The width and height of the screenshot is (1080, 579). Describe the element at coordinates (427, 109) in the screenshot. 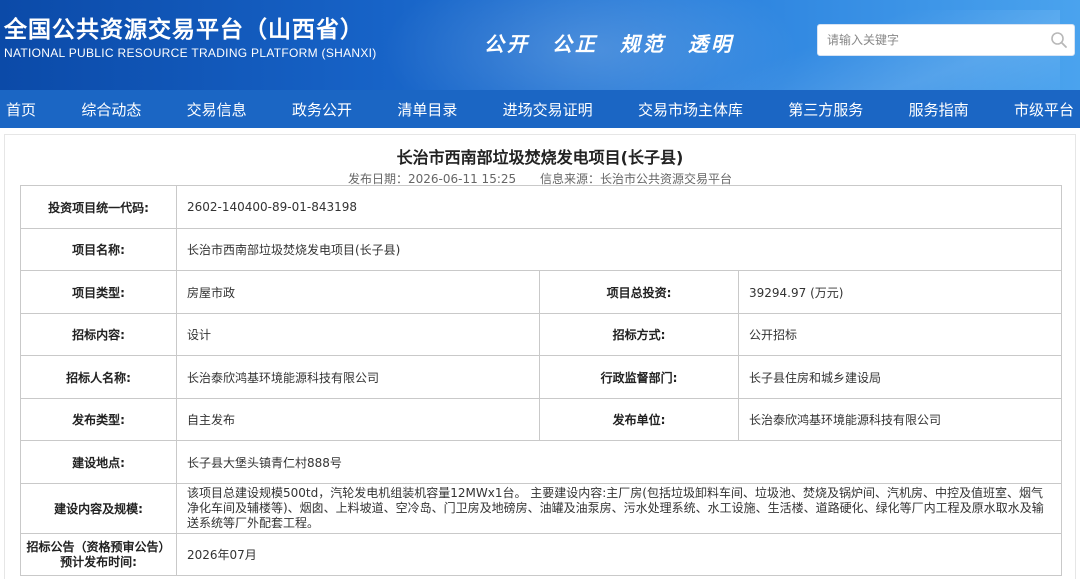

I see `nav-item-catalog: 清单目录` at that location.